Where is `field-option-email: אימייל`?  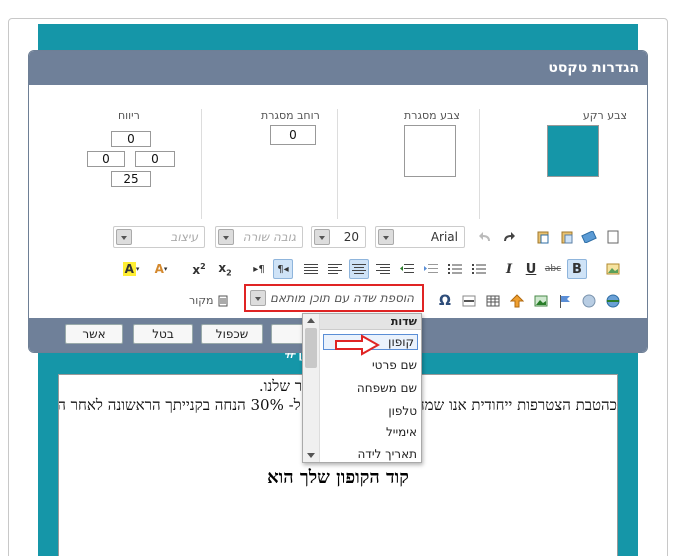
field-option-email: אימייל is located at coordinates (401, 432).